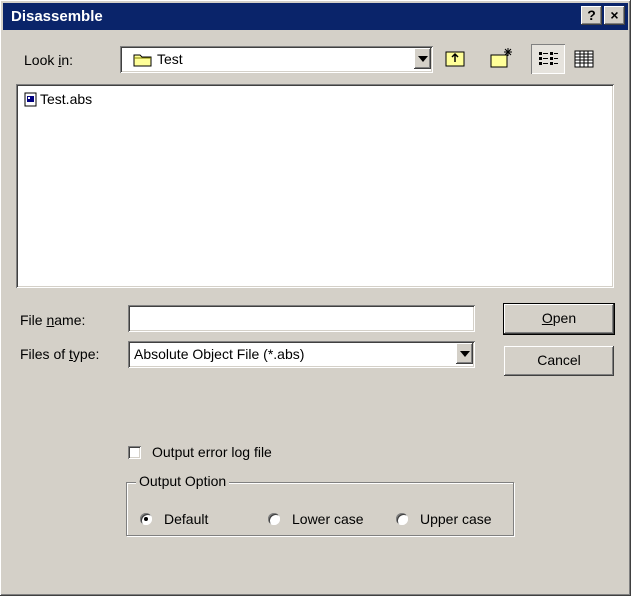 This screenshot has height=596, width=631. Describe the element at coordinates (276, 59) in the screenshot. I see `lookin-combo: Test` at that location.